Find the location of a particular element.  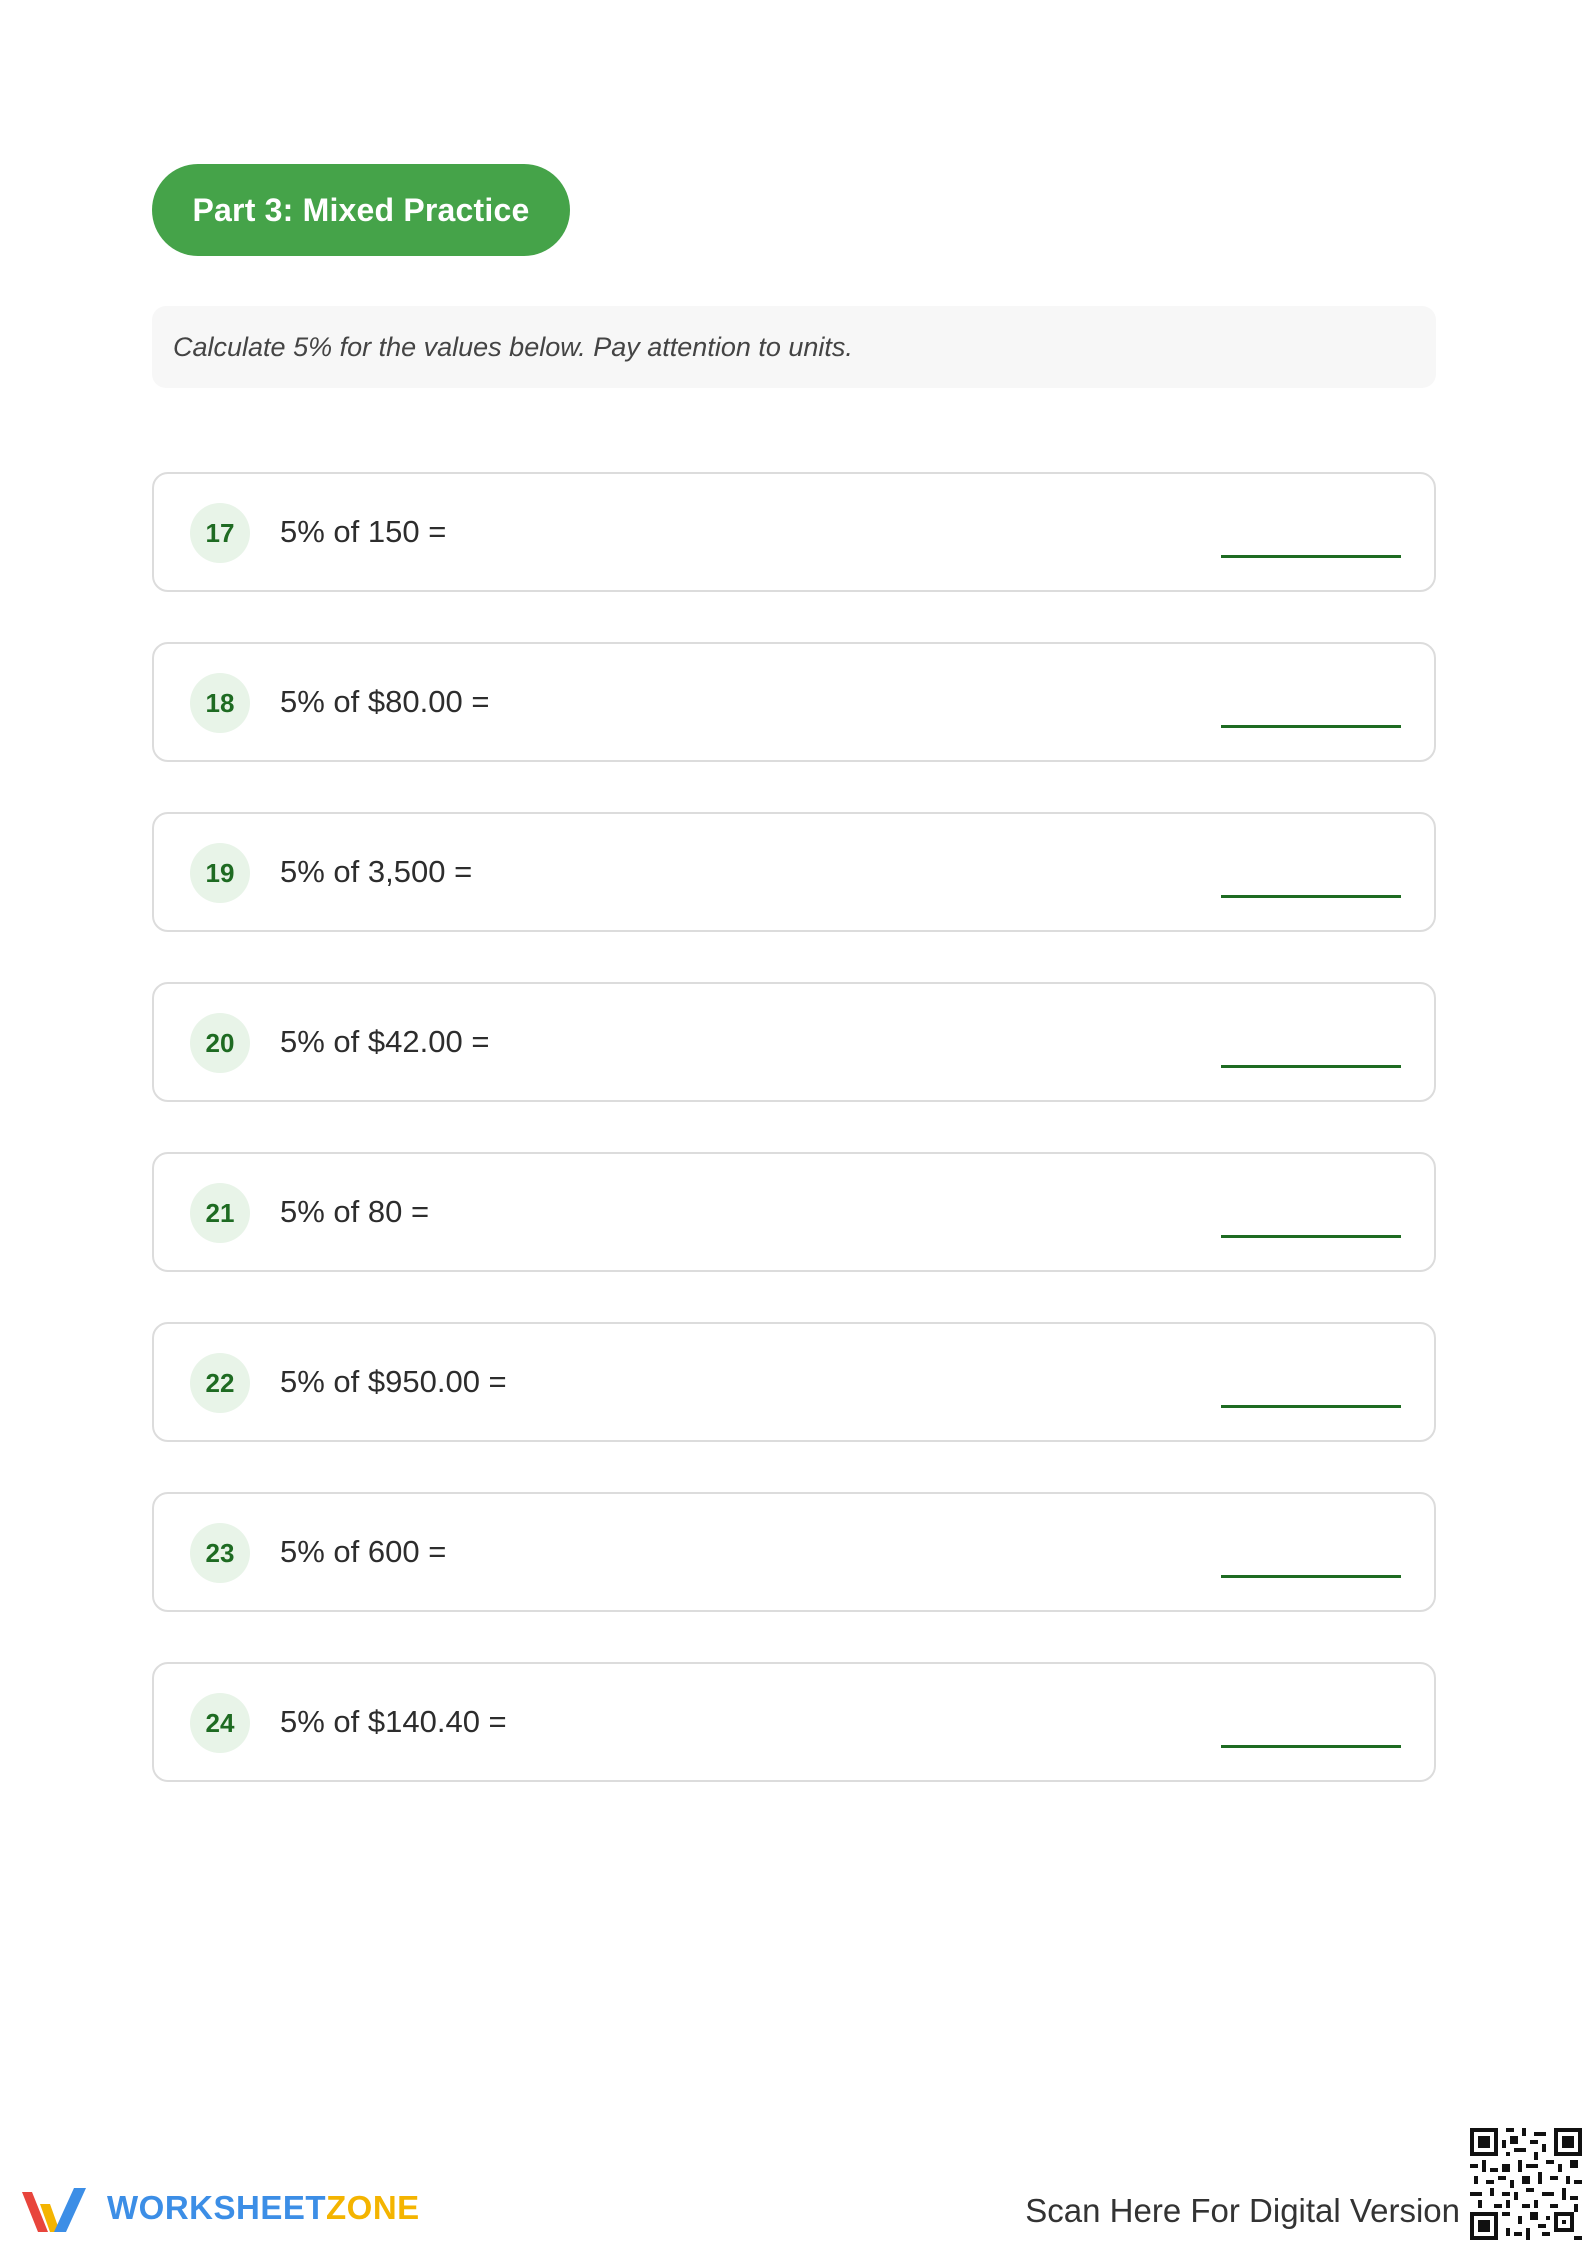

qr-code-icon is located at coordinates (1526, 2184).